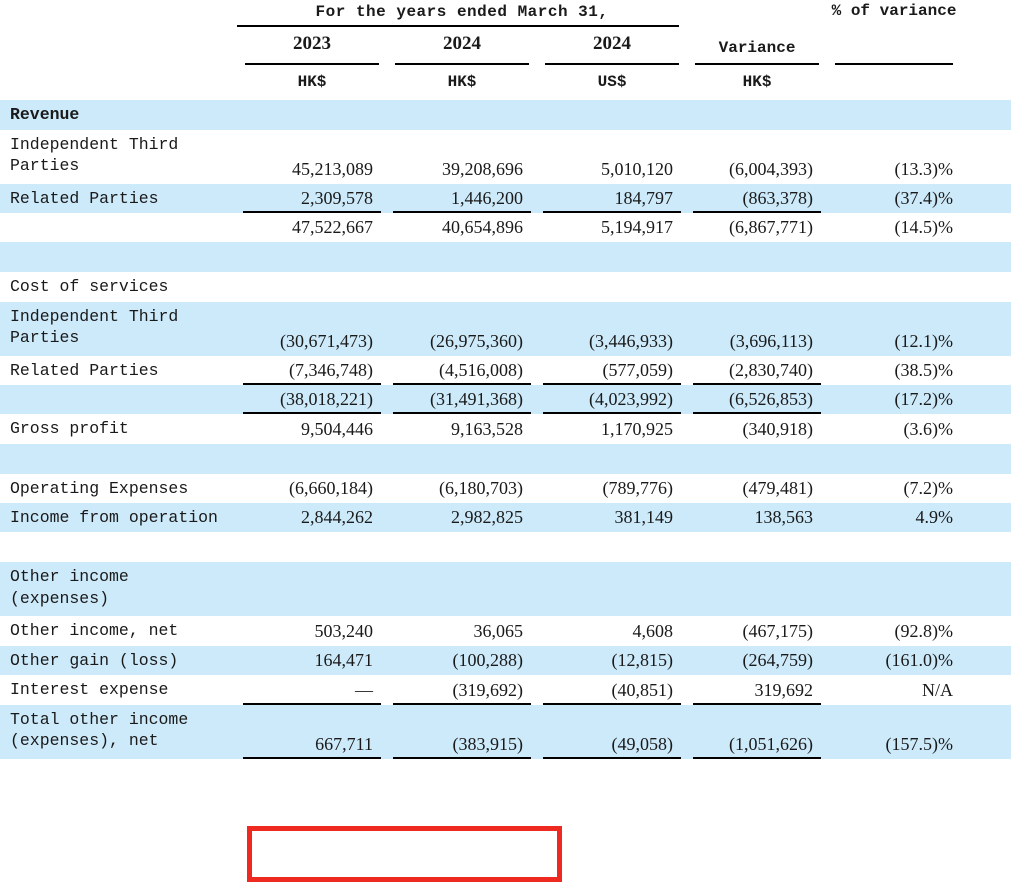 This screenshot has width=1011, height=890. I want to click on cell-2024-usd: 4,608, so click(612, 631).